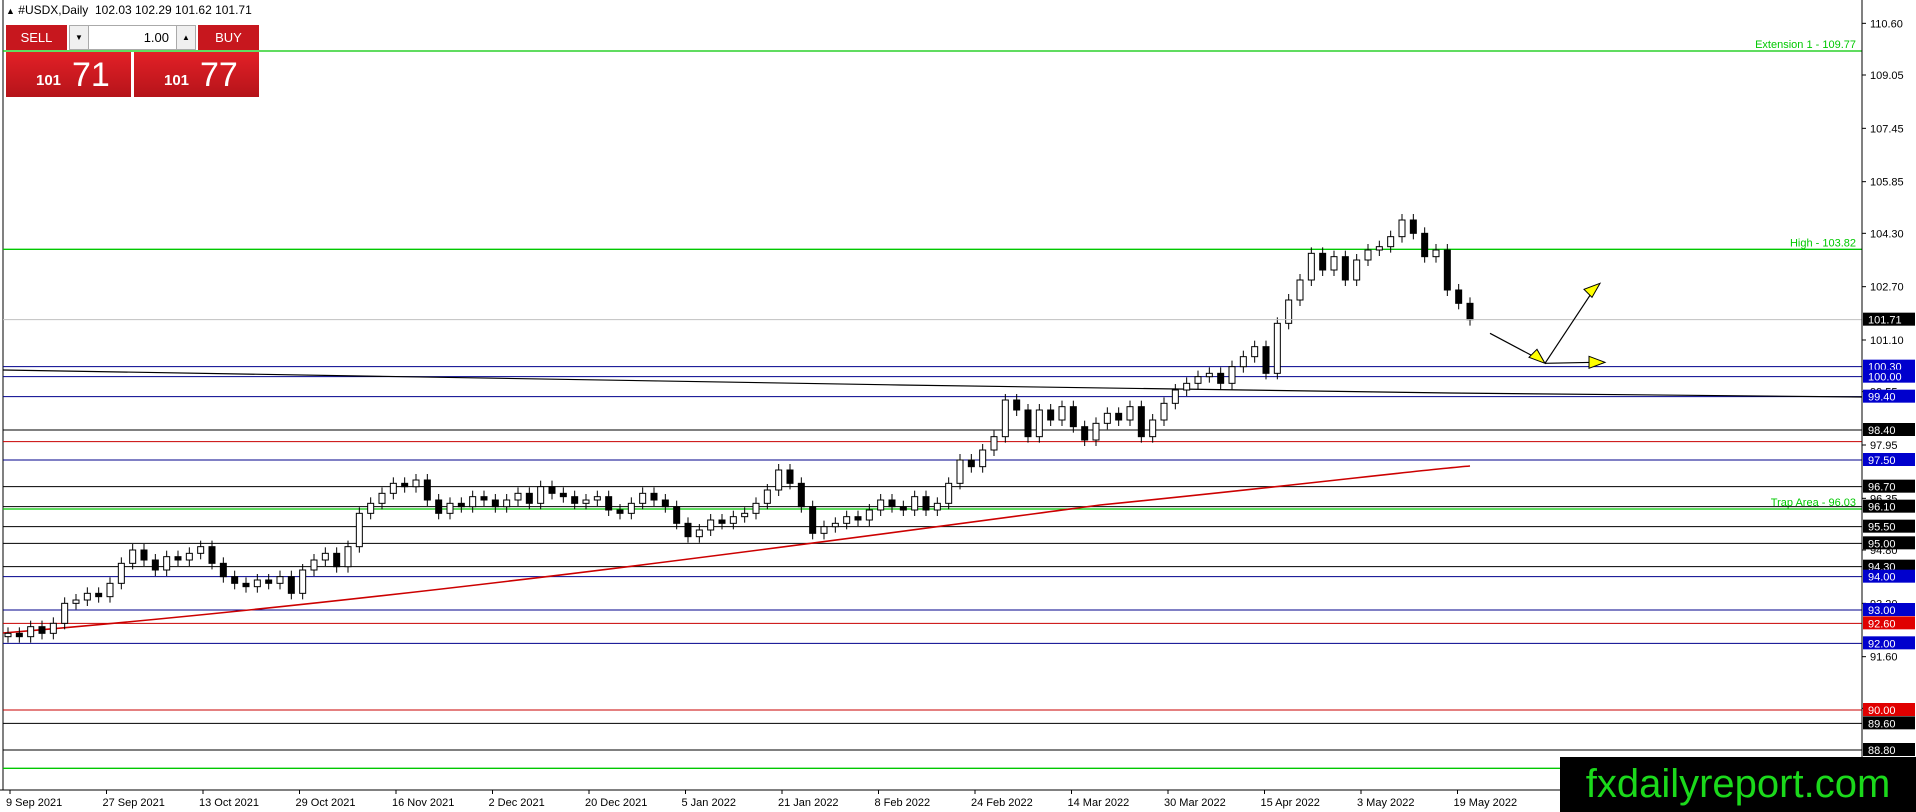 The width and height of the screenshot is (1916, 812). What do you see at coordinates (229, 803) in the screenshot?
I see `time-tick-label: 13 Oct 2021` at bounding box center [229, 803].